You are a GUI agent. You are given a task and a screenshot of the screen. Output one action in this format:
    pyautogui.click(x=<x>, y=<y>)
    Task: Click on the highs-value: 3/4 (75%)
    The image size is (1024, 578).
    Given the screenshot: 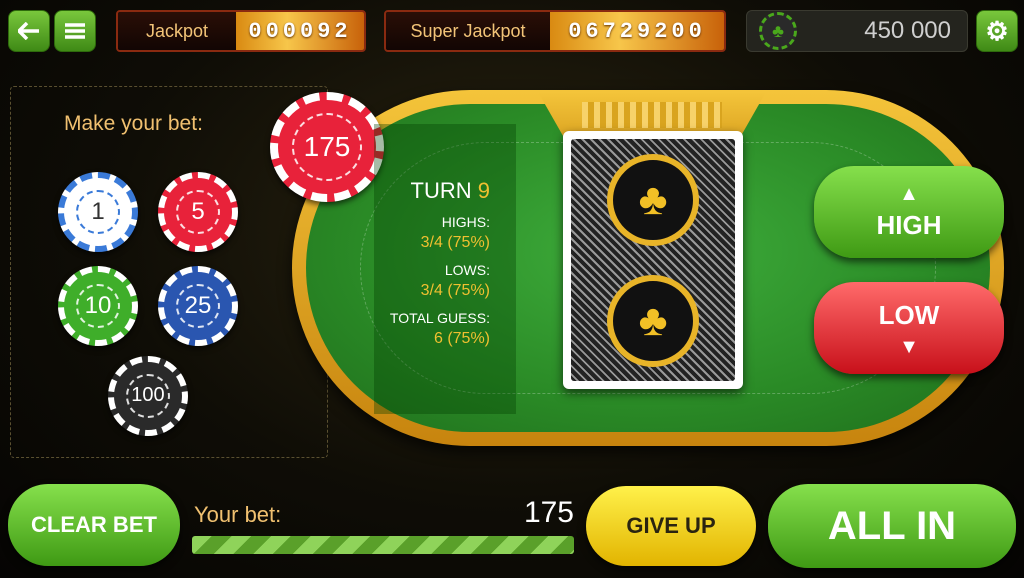 What is the action you would take?
    pyautogui.click(x=455, y=242)
    